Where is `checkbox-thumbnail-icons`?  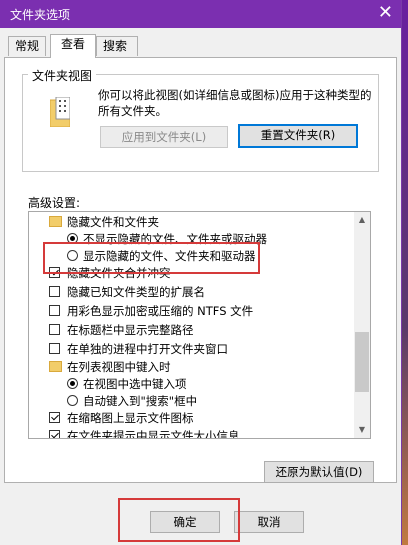 checkbox-thumbnail-icons is located at coordinates (54, 417).